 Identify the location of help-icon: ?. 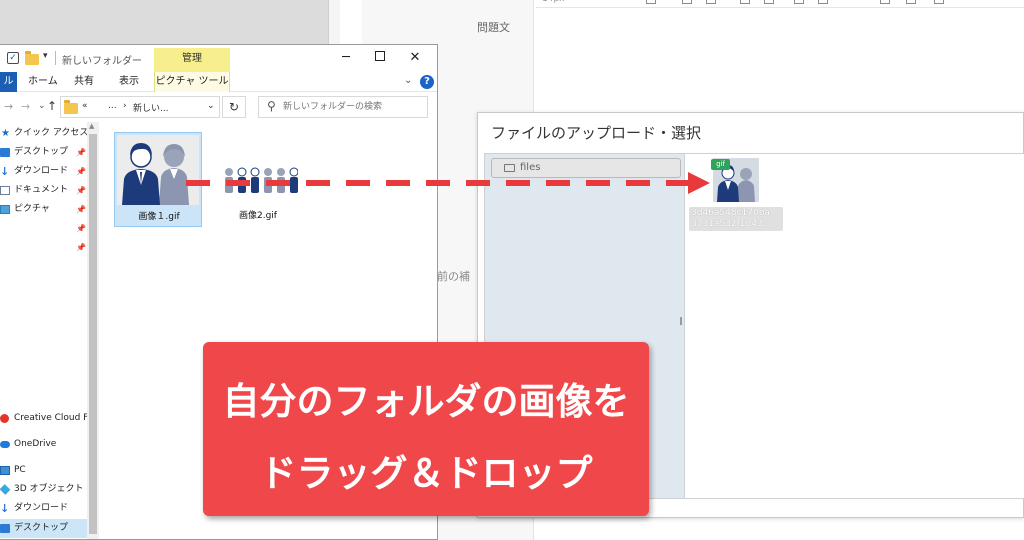
(427, 82).